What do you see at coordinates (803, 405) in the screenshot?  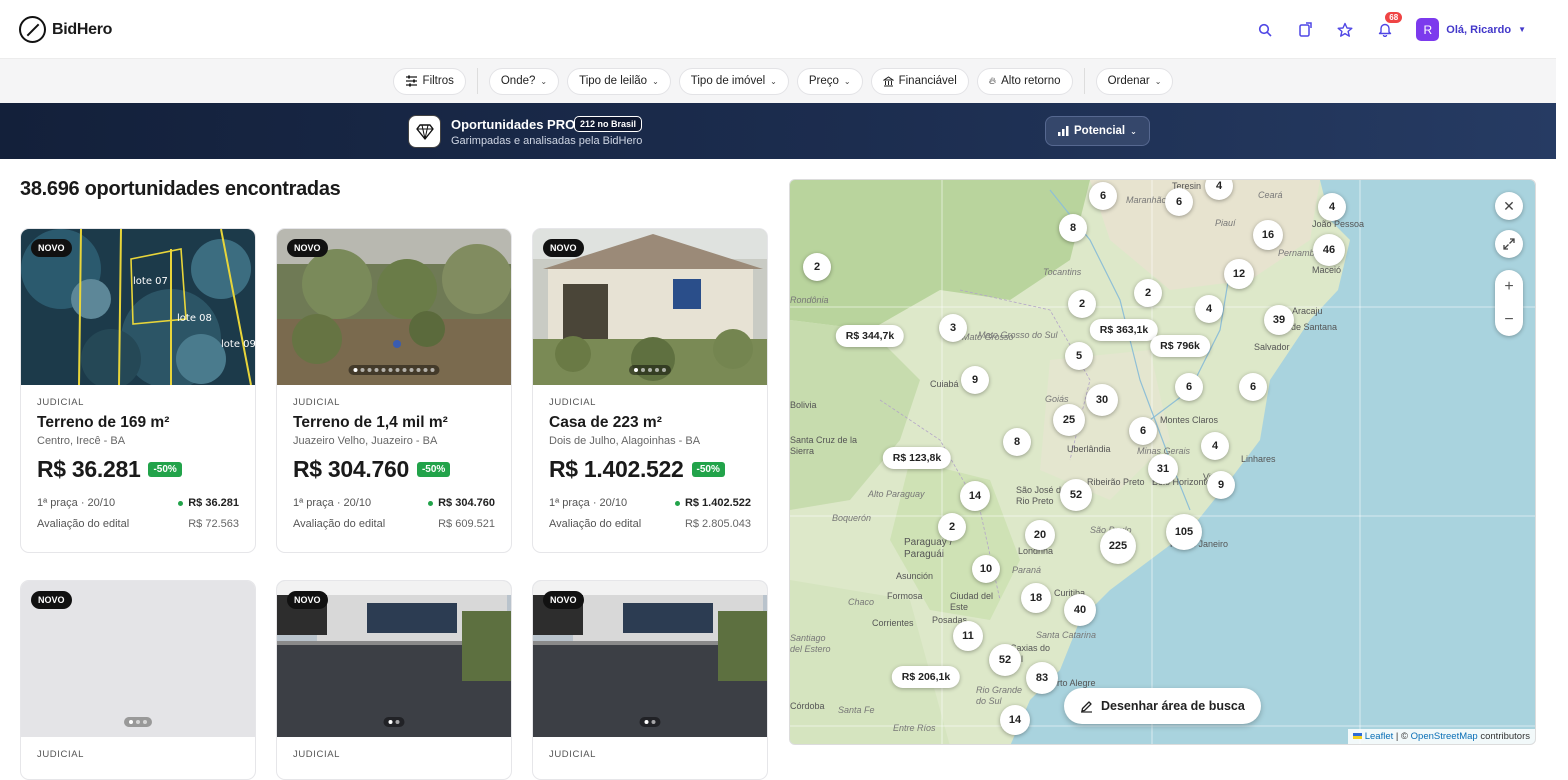 I see `map-place-label: Bolivia` at bounding box center [803, 405].